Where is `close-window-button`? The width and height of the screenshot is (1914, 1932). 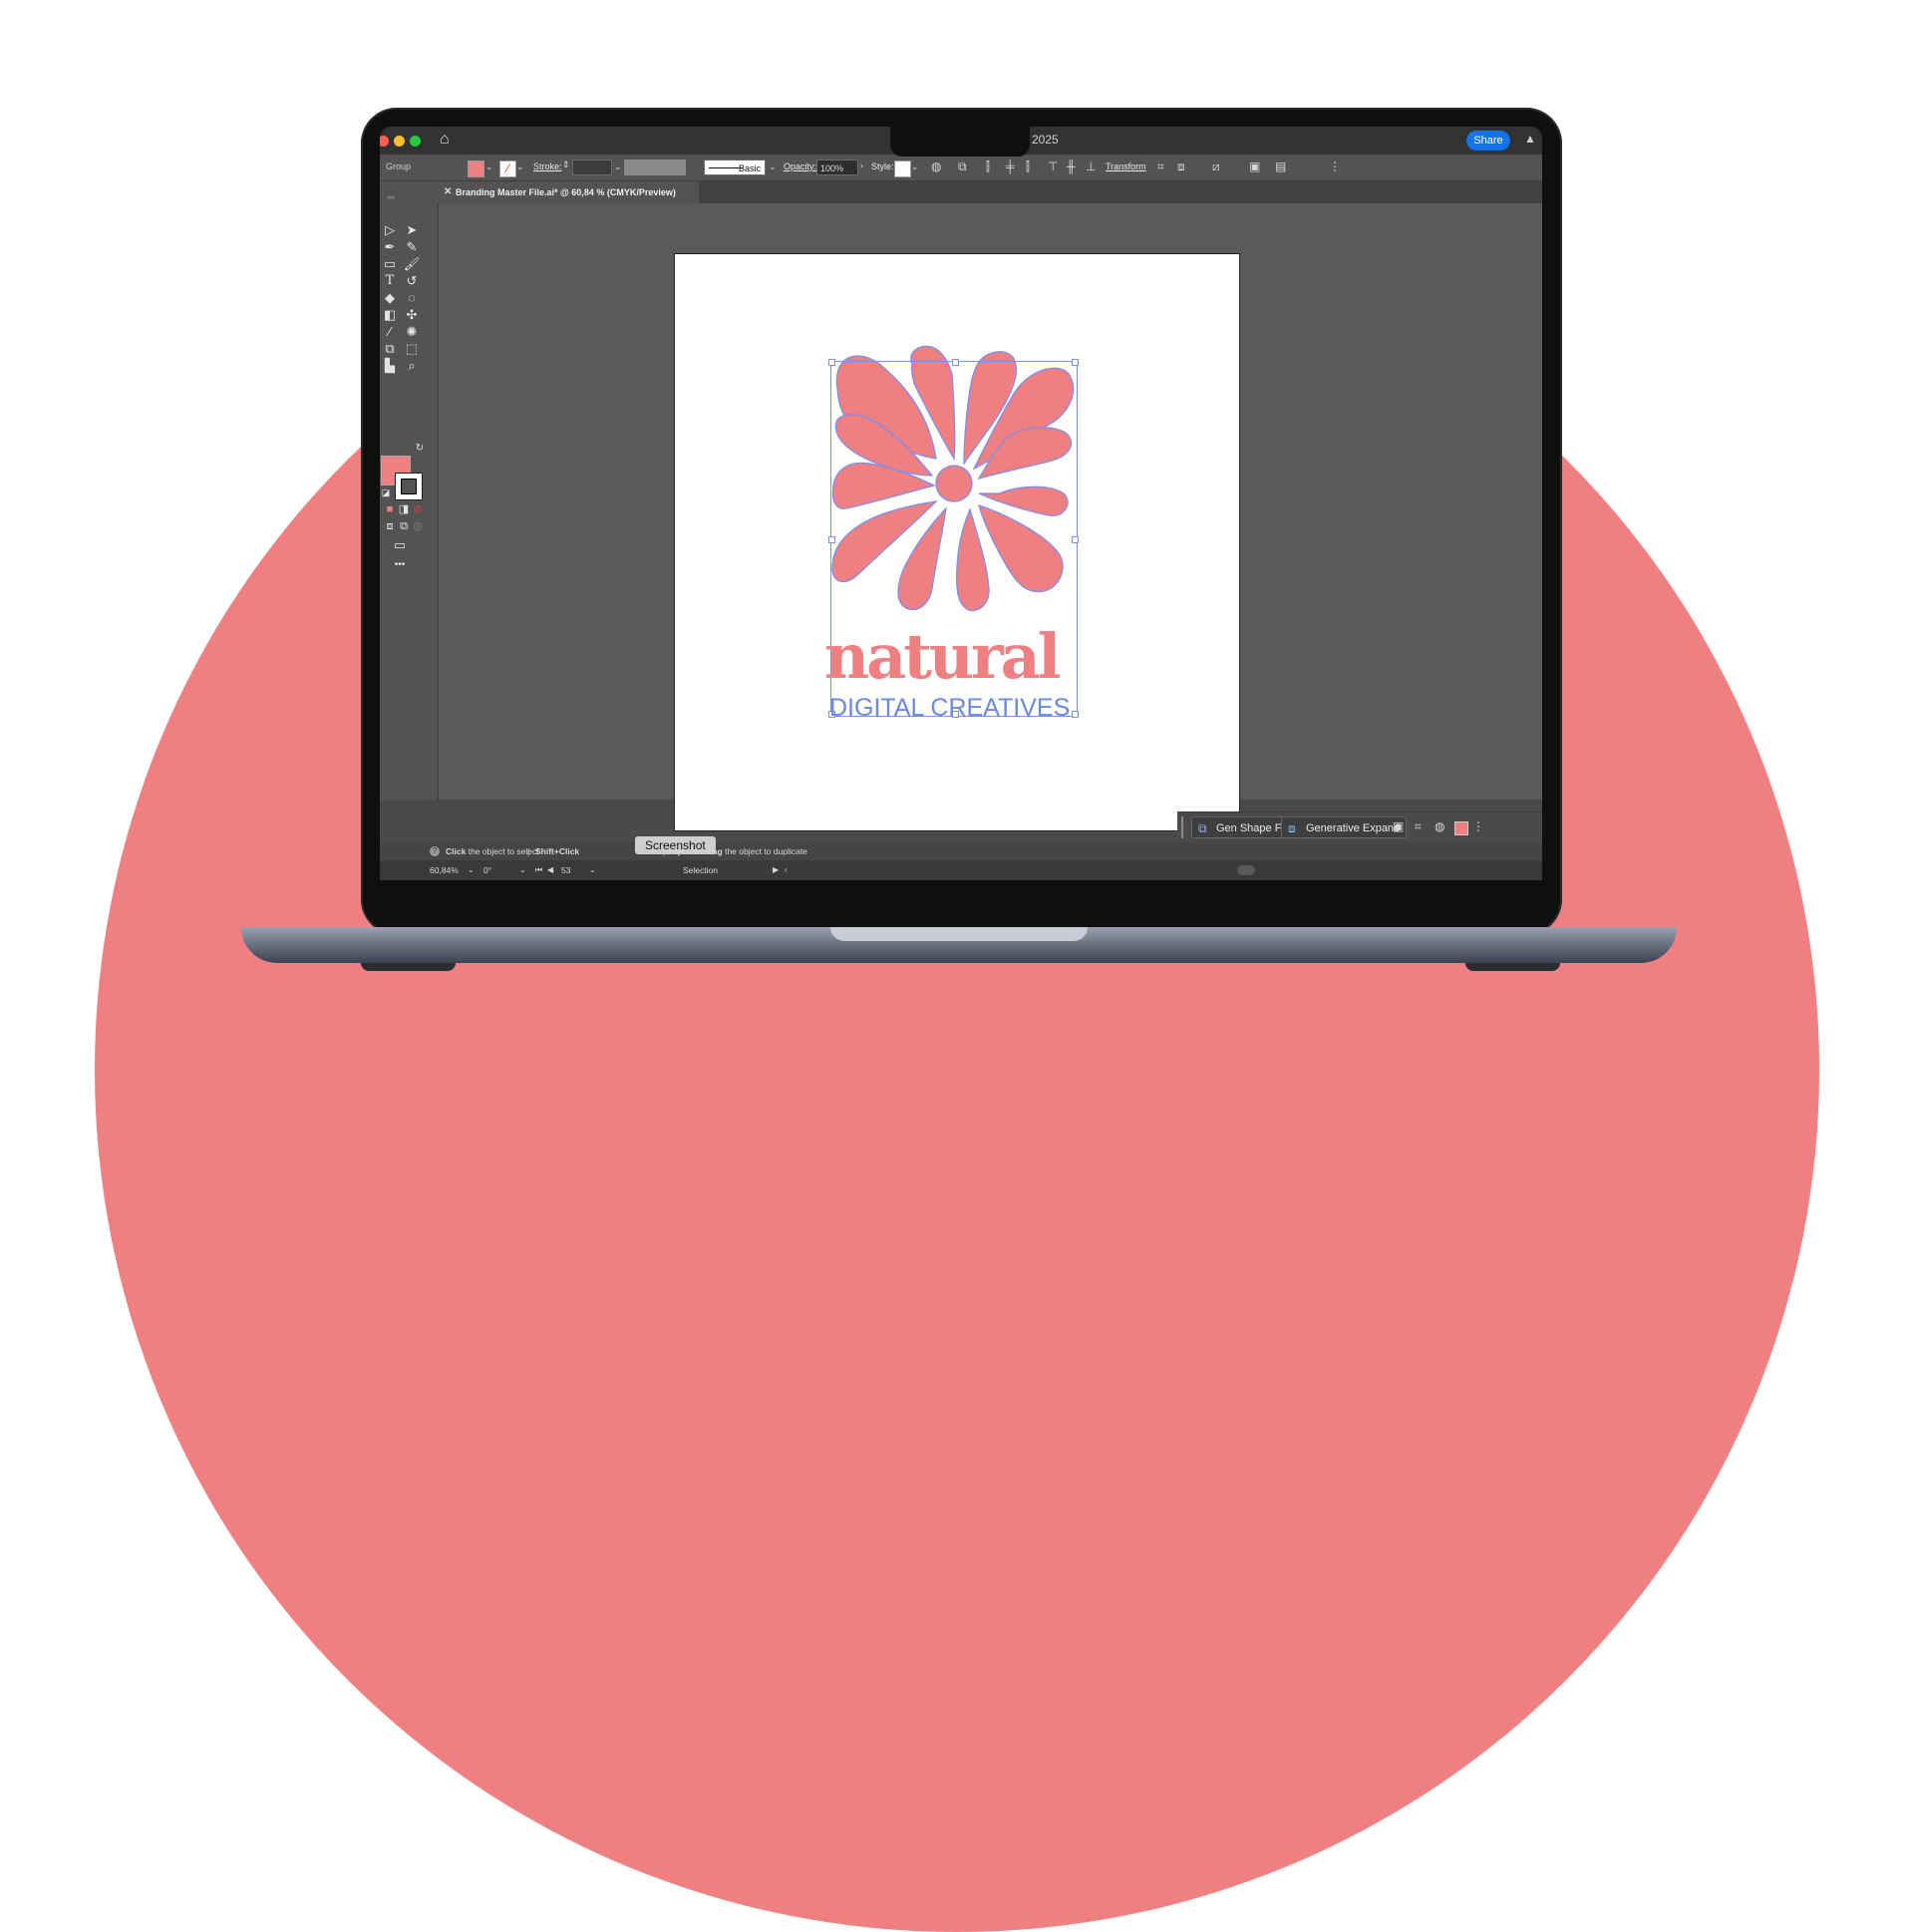 close-window-button is located at coordinates (384, 141).